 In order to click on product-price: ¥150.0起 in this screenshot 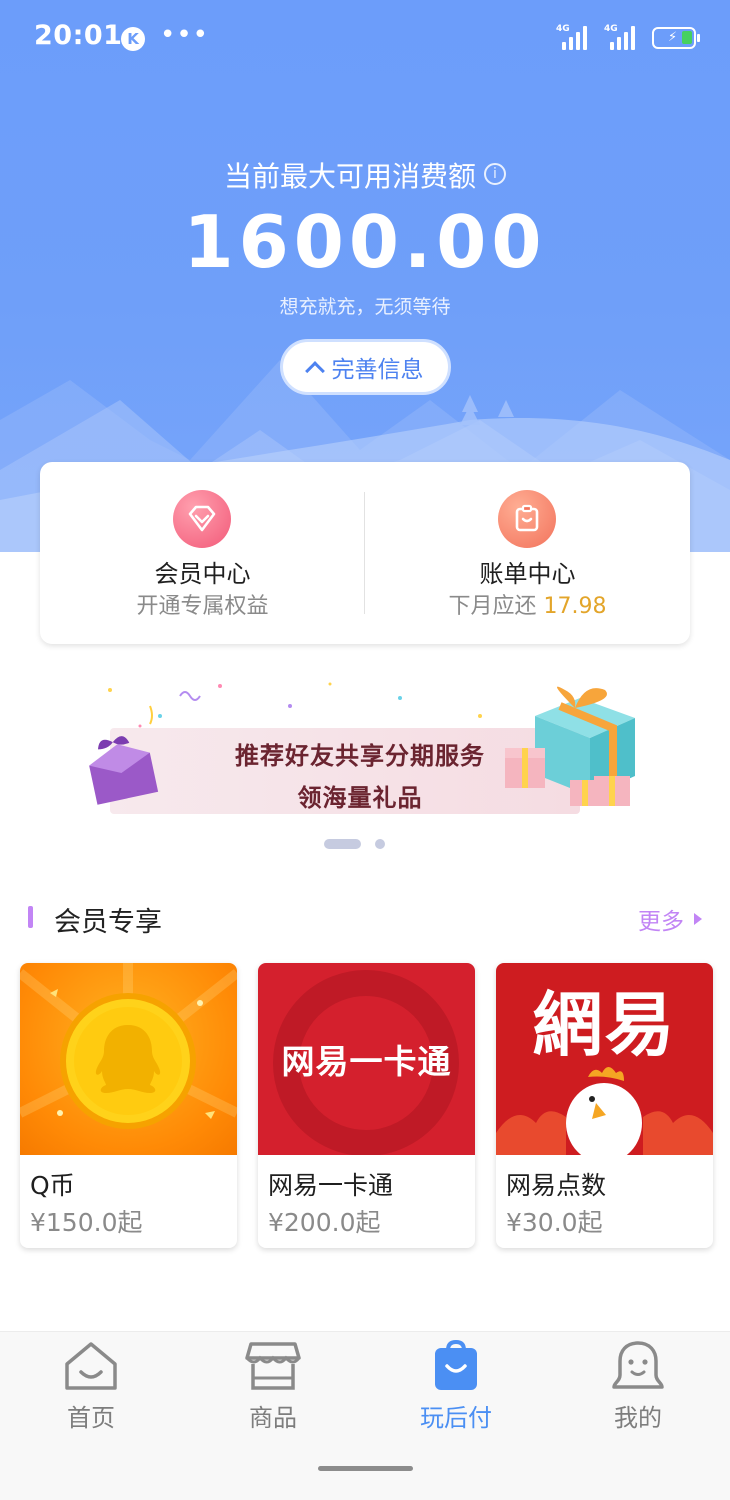, I will do `click(86, 1222)`.